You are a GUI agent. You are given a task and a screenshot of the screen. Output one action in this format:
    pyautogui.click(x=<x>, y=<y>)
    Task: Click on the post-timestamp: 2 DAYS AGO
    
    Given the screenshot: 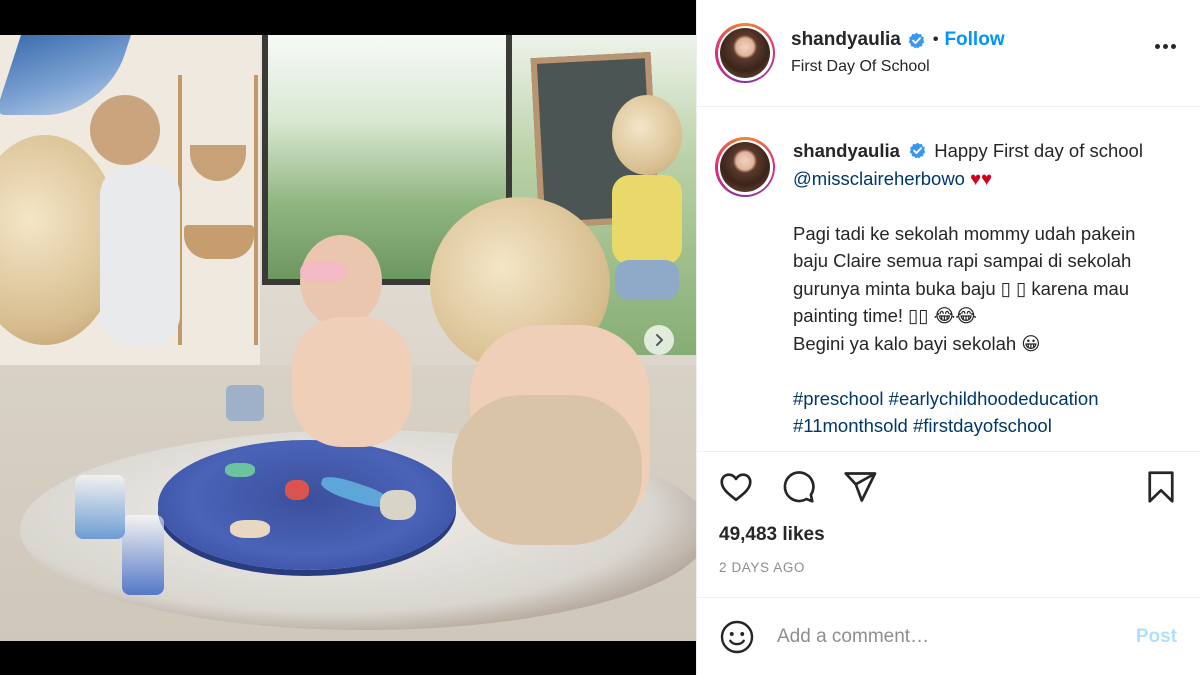 What is the action you would take?
    pyautogui.click(x=948, y=572)
    